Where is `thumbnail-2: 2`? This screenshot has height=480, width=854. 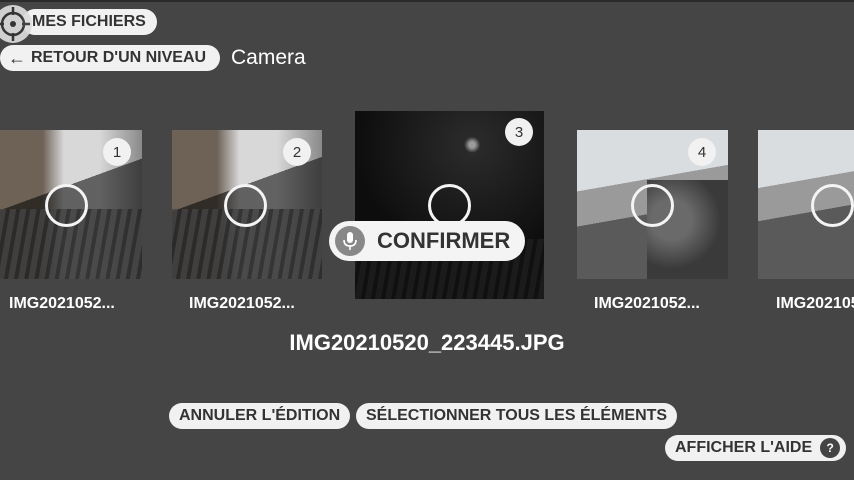
thumbnail-2: 2 is located at coordinates (247, 204).